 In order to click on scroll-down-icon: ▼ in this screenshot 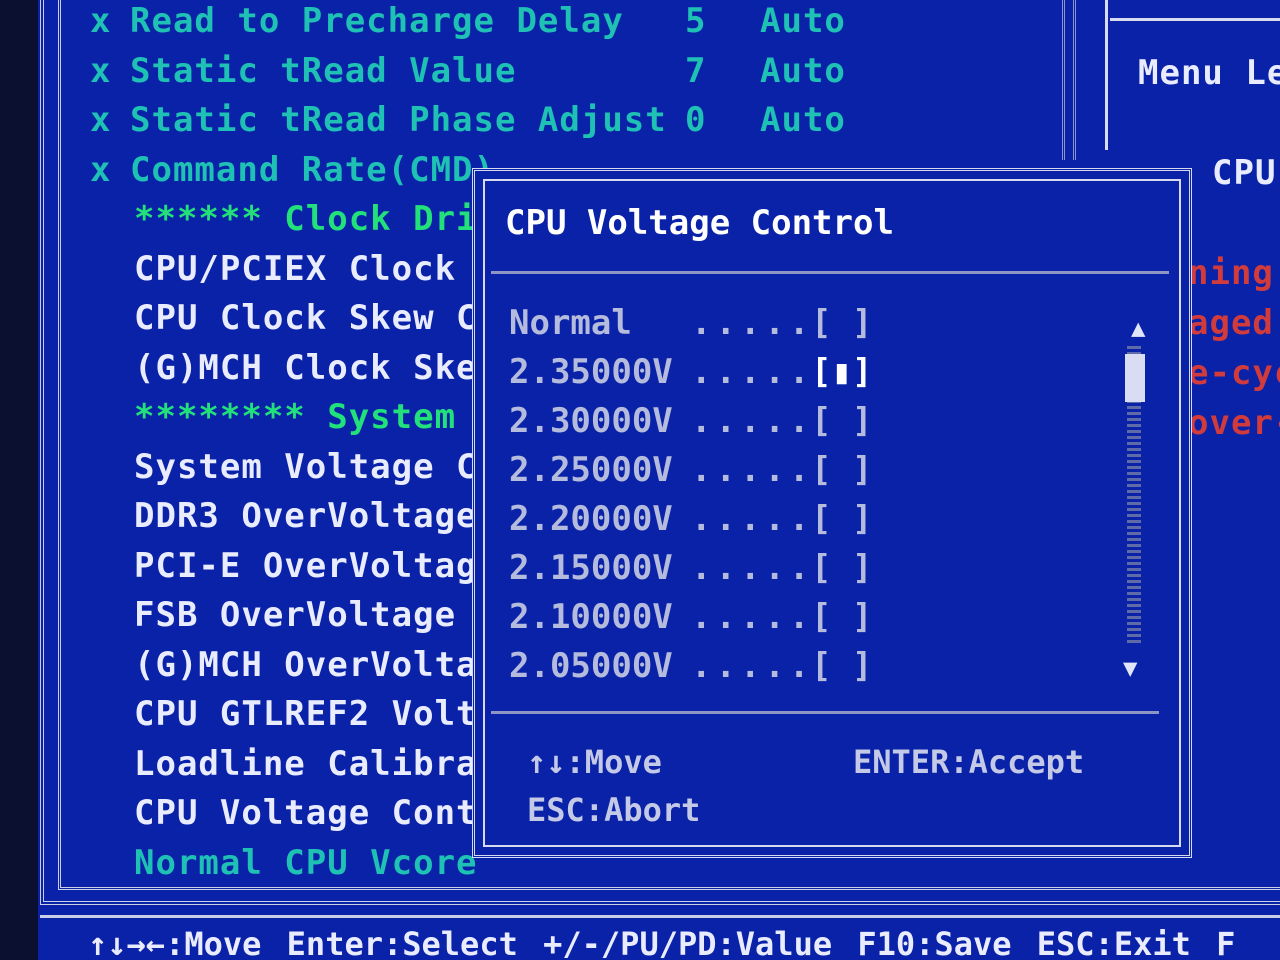, I will do `click(1130, 668)`.